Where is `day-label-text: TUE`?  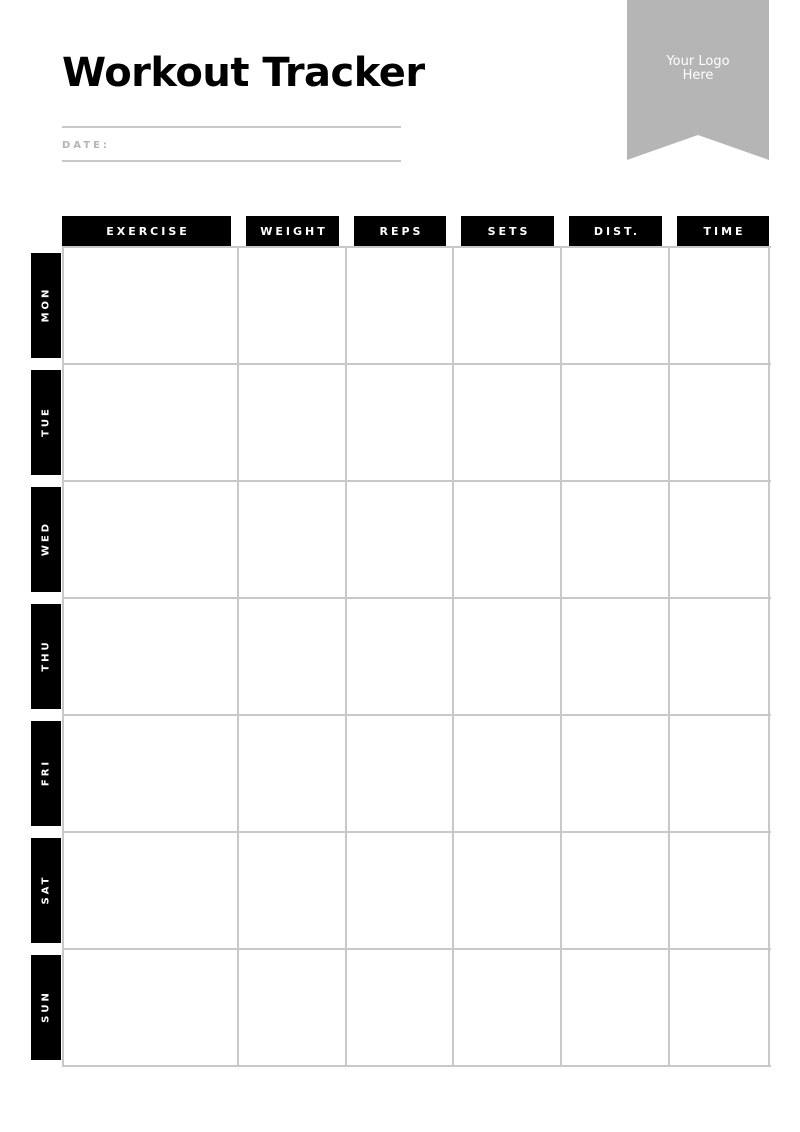
day-label-text: TUE is located at coordinates (46, 421).